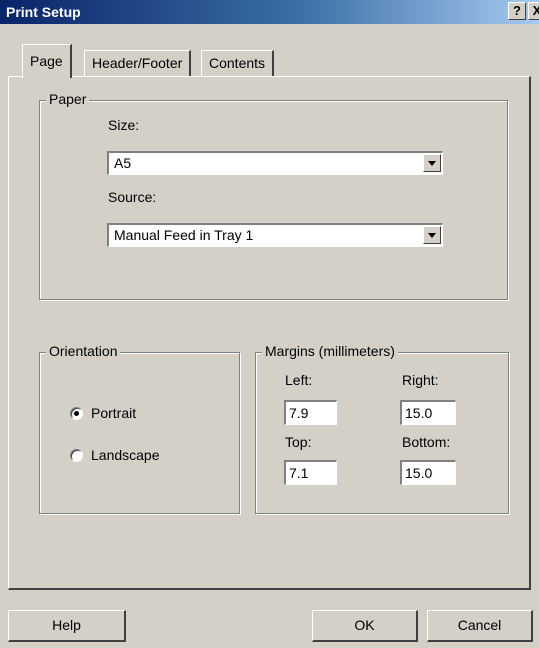 The width and height of the screenshot is (539, 648). What do you see at coordinates (184, 235) in the screenshot?
I see `source-value: Manual Feed in Tray 1` at bounding box center [184, 235].